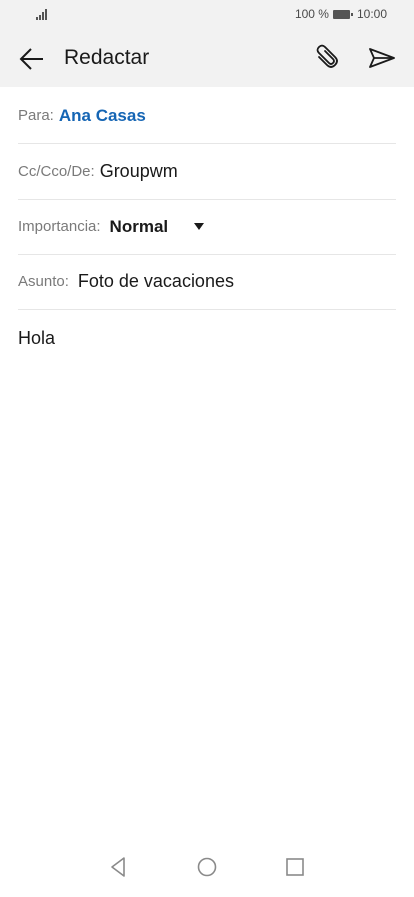 The image size is (414, 897). What do you see at coordinates (41, 14) in the screenshot?
I see `signal-icon` at bounding box center [41, 14].